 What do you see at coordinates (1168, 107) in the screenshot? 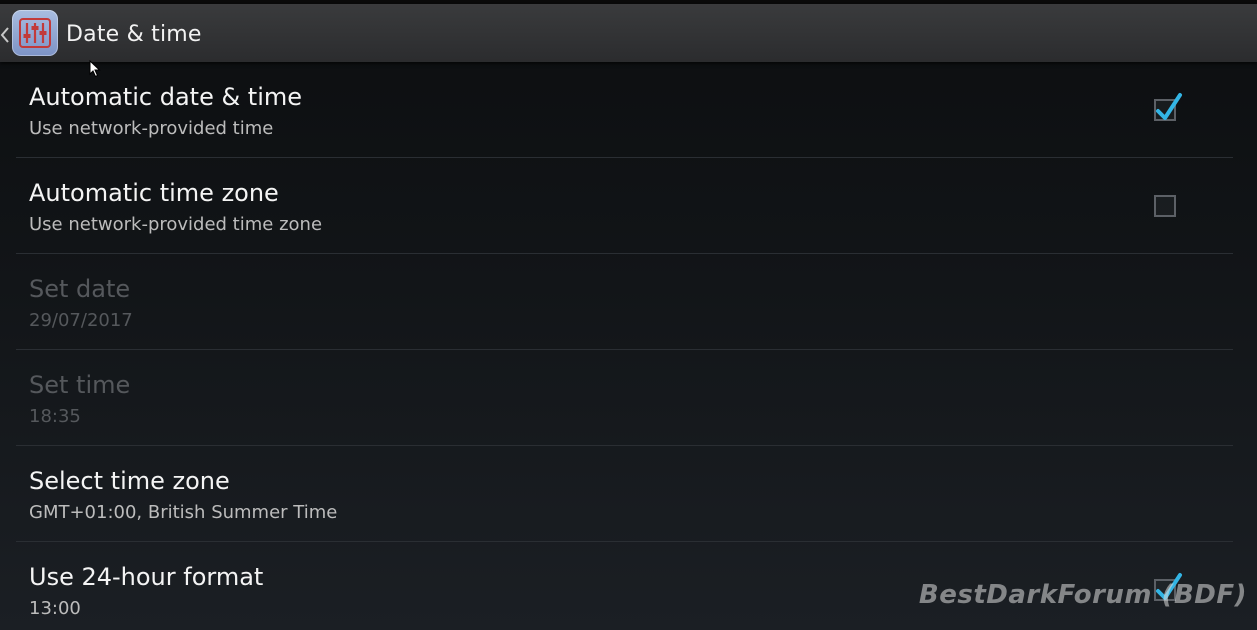
I see `automatic-date-time-checkbox` at bounding box center [1168, 107].